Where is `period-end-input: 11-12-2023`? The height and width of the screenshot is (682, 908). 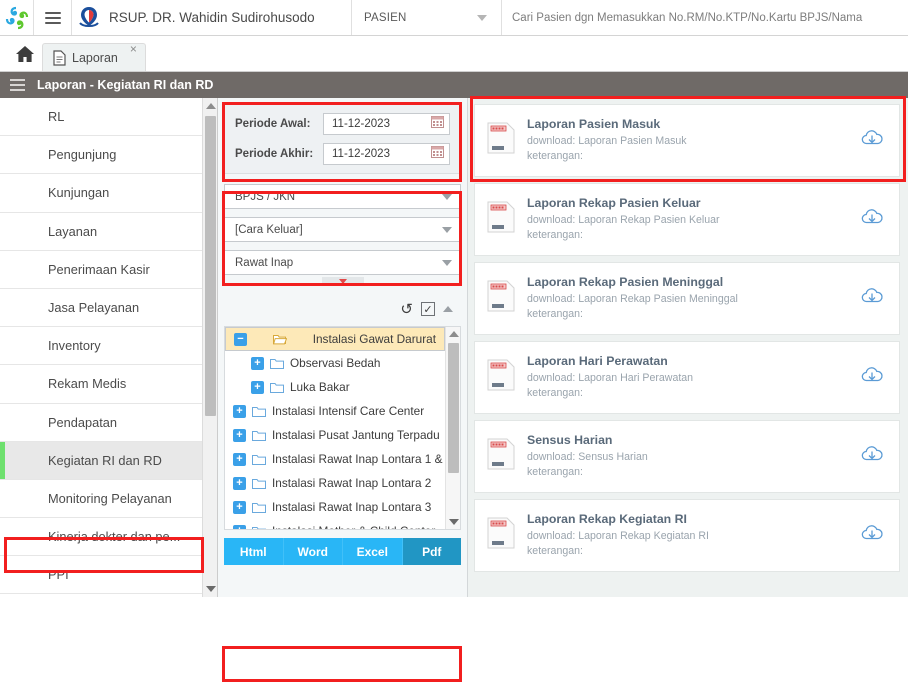 period-end-input: 11-12-2023 is located at coordinates (386, 154).